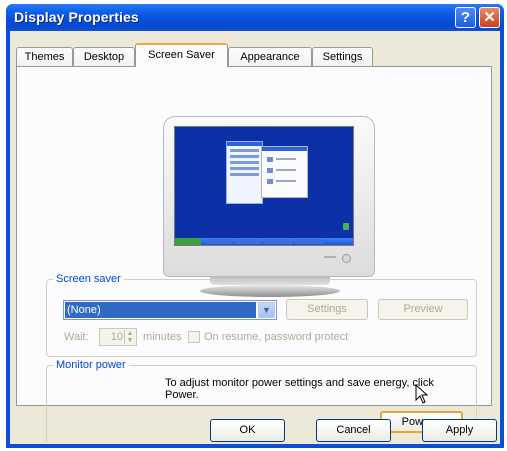 The image size is (507, 451). Describe the element at coordinates (276, 337) in the screenshot. I see `password-protect-label: On resume, password protect` at that location.